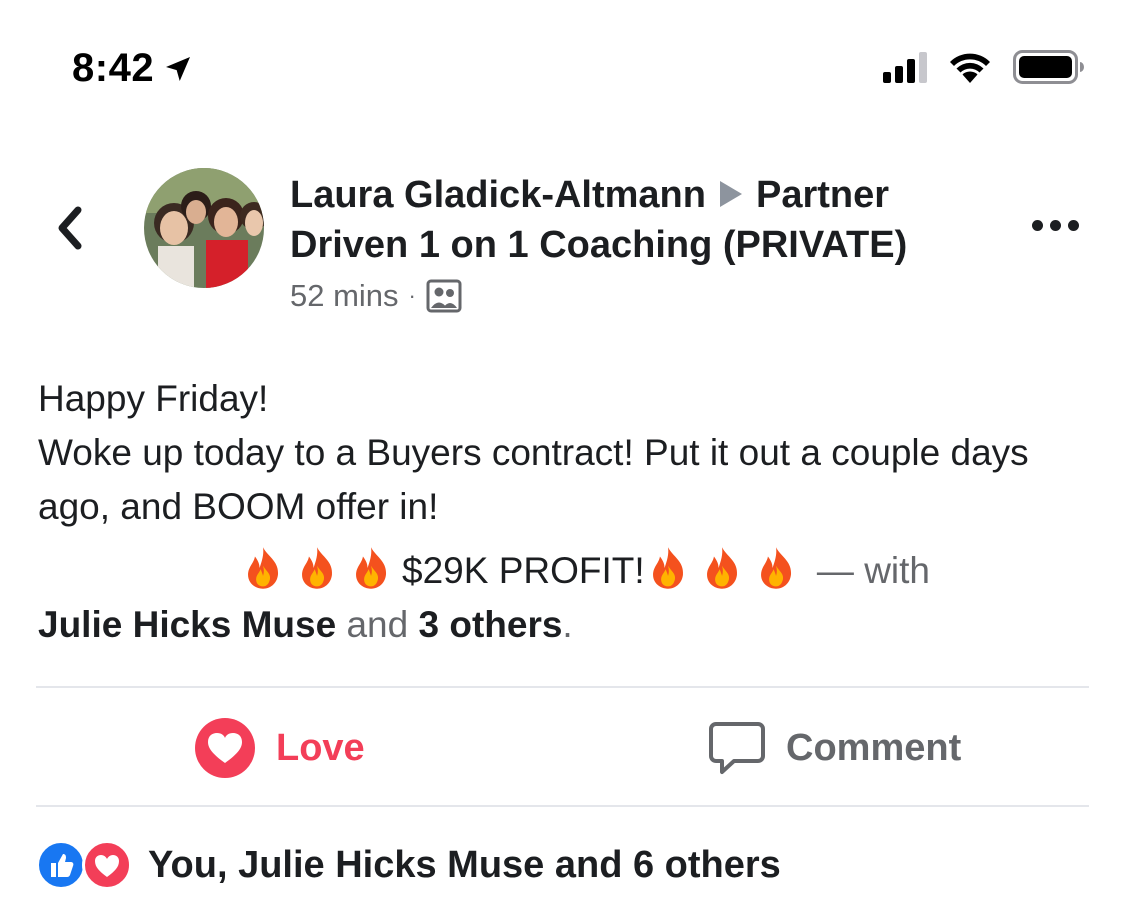  Describe the element at coordinates (1048, 67) in the screenshot. I see `battery-icon` at that location.